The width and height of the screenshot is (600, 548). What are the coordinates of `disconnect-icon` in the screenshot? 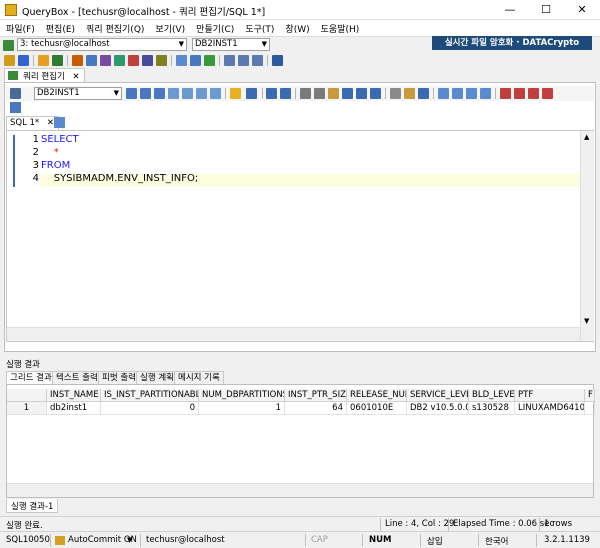 It's located at (23, 60).